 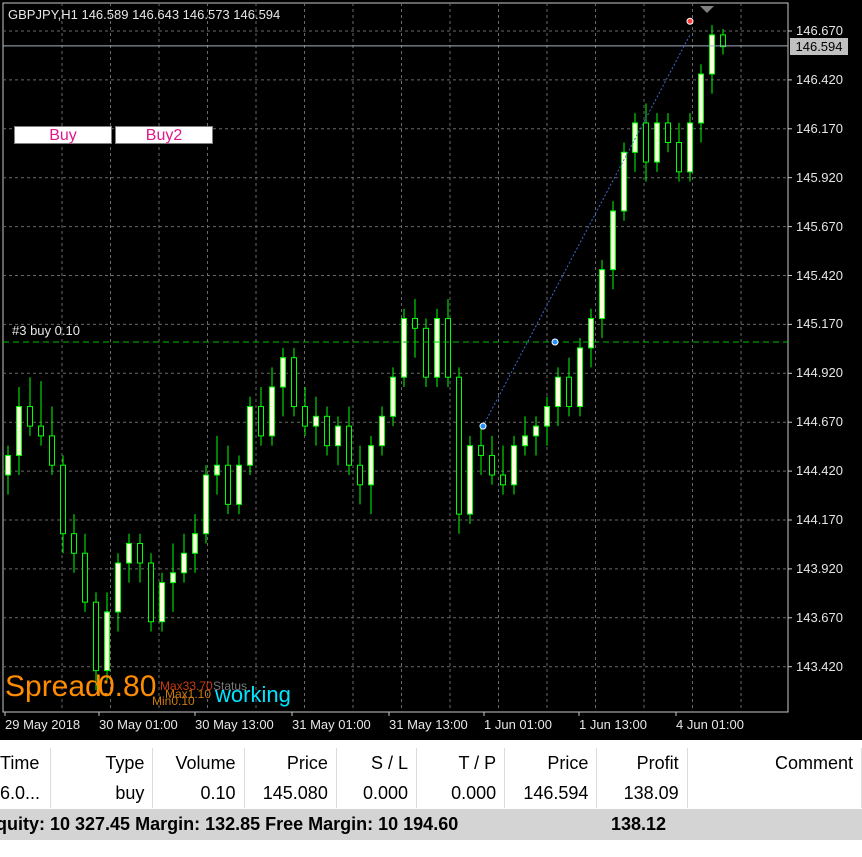 I want to click on table-cell, so click(x=774, y=793).